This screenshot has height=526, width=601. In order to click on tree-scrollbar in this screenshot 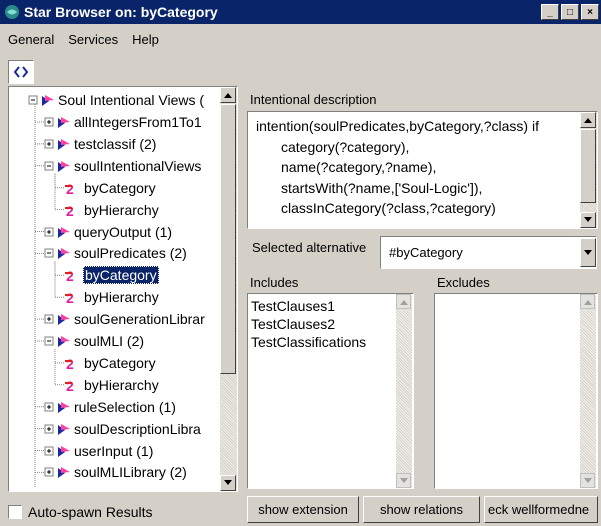, I will do `click(228, 289)`.